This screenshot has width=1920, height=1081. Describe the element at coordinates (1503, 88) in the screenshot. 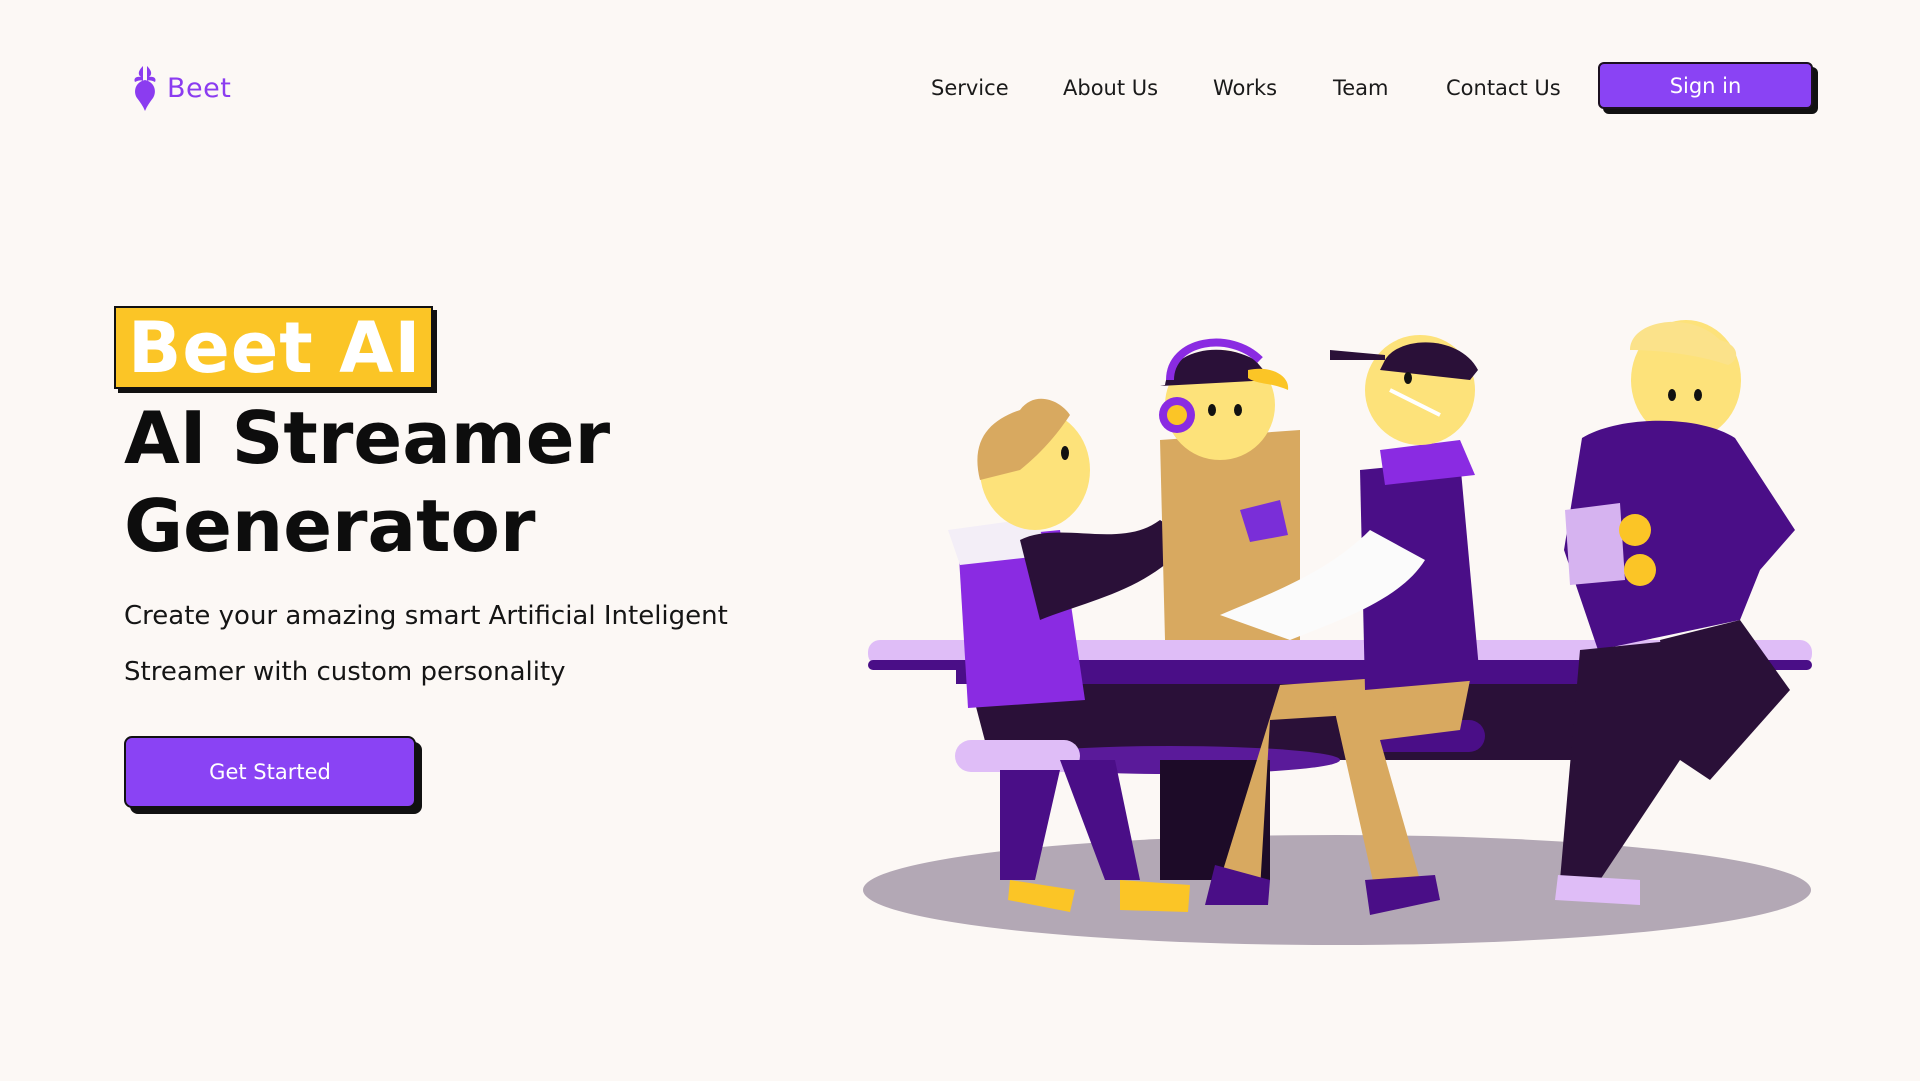

I see `nav-item-contact-us: Contact Us` at that location.